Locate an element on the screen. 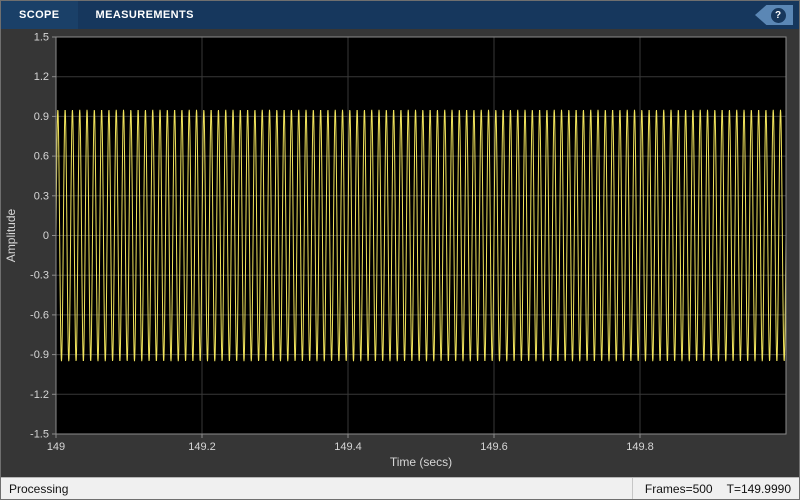 This screenshot has width=800, height=500. x-tick-label: 149.8 is located at coordinates (640, 447).